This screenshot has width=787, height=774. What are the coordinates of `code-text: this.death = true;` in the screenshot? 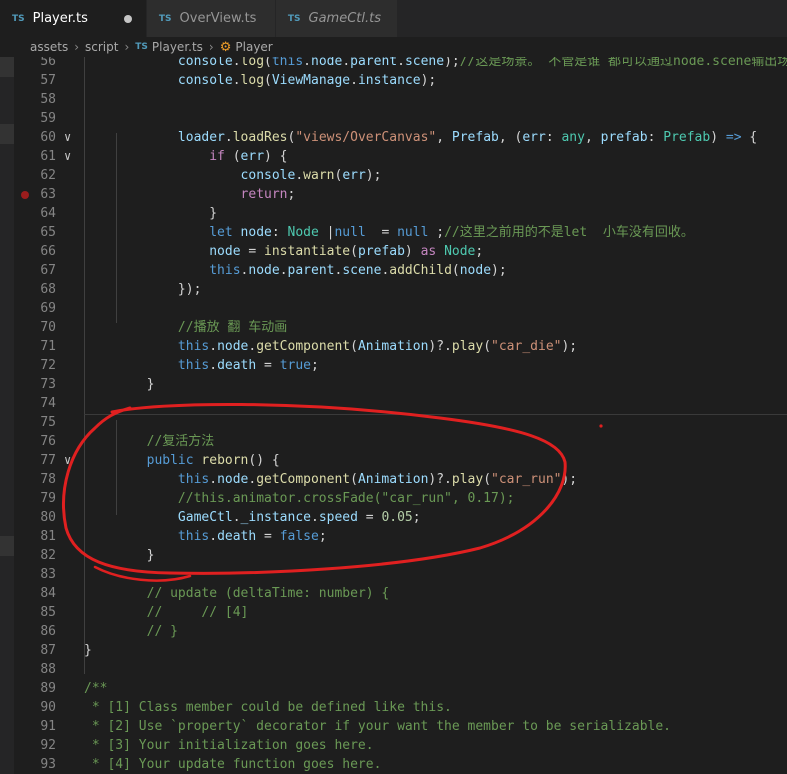 It's located at (201, 365).